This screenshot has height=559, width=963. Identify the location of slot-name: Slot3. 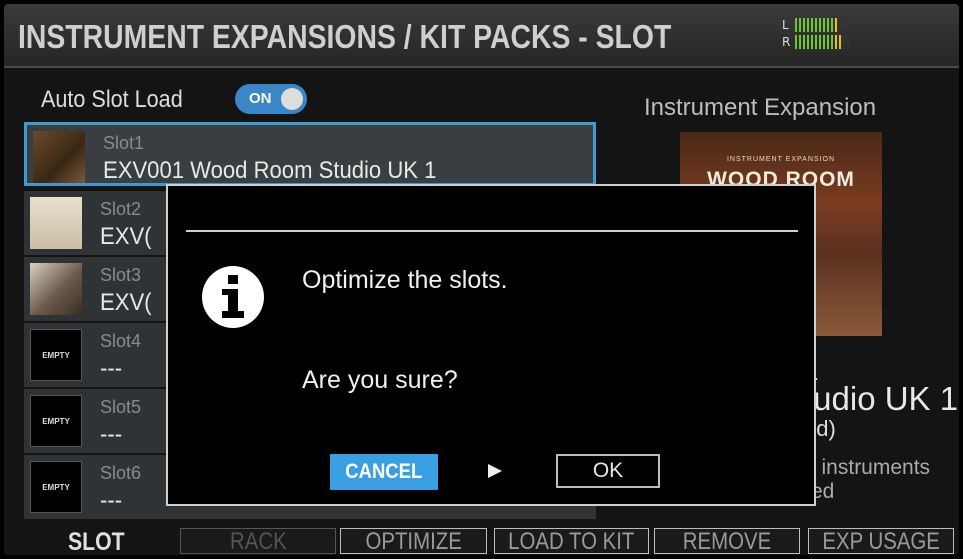
(121, 275).